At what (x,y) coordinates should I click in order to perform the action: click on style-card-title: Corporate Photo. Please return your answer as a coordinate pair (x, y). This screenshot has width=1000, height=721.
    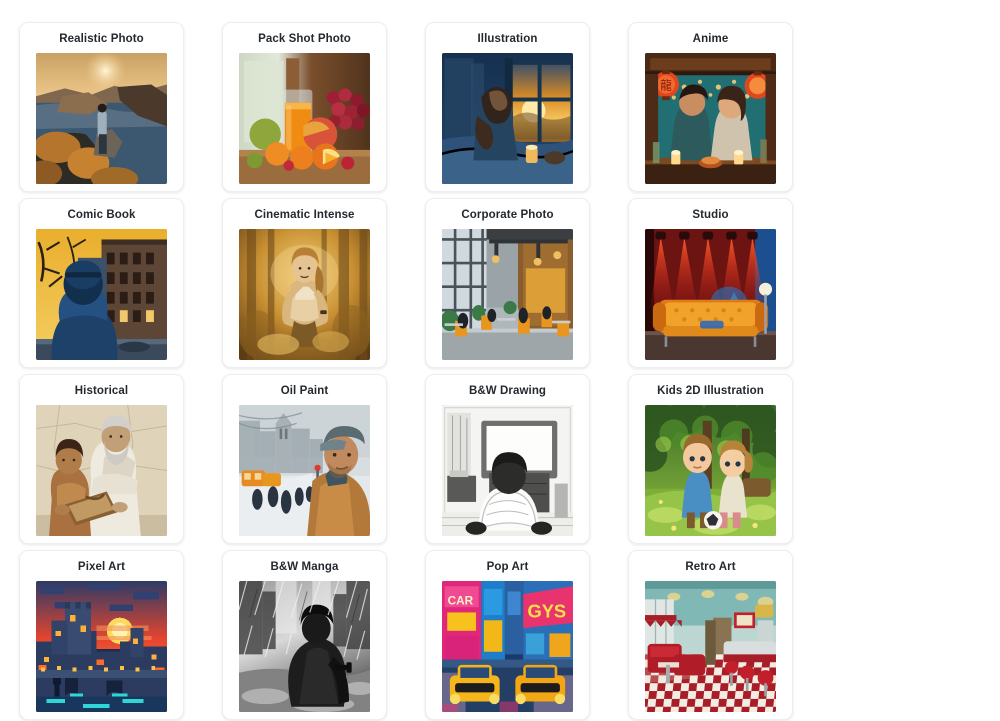
    Looking at the image, I should click on (507, 215).